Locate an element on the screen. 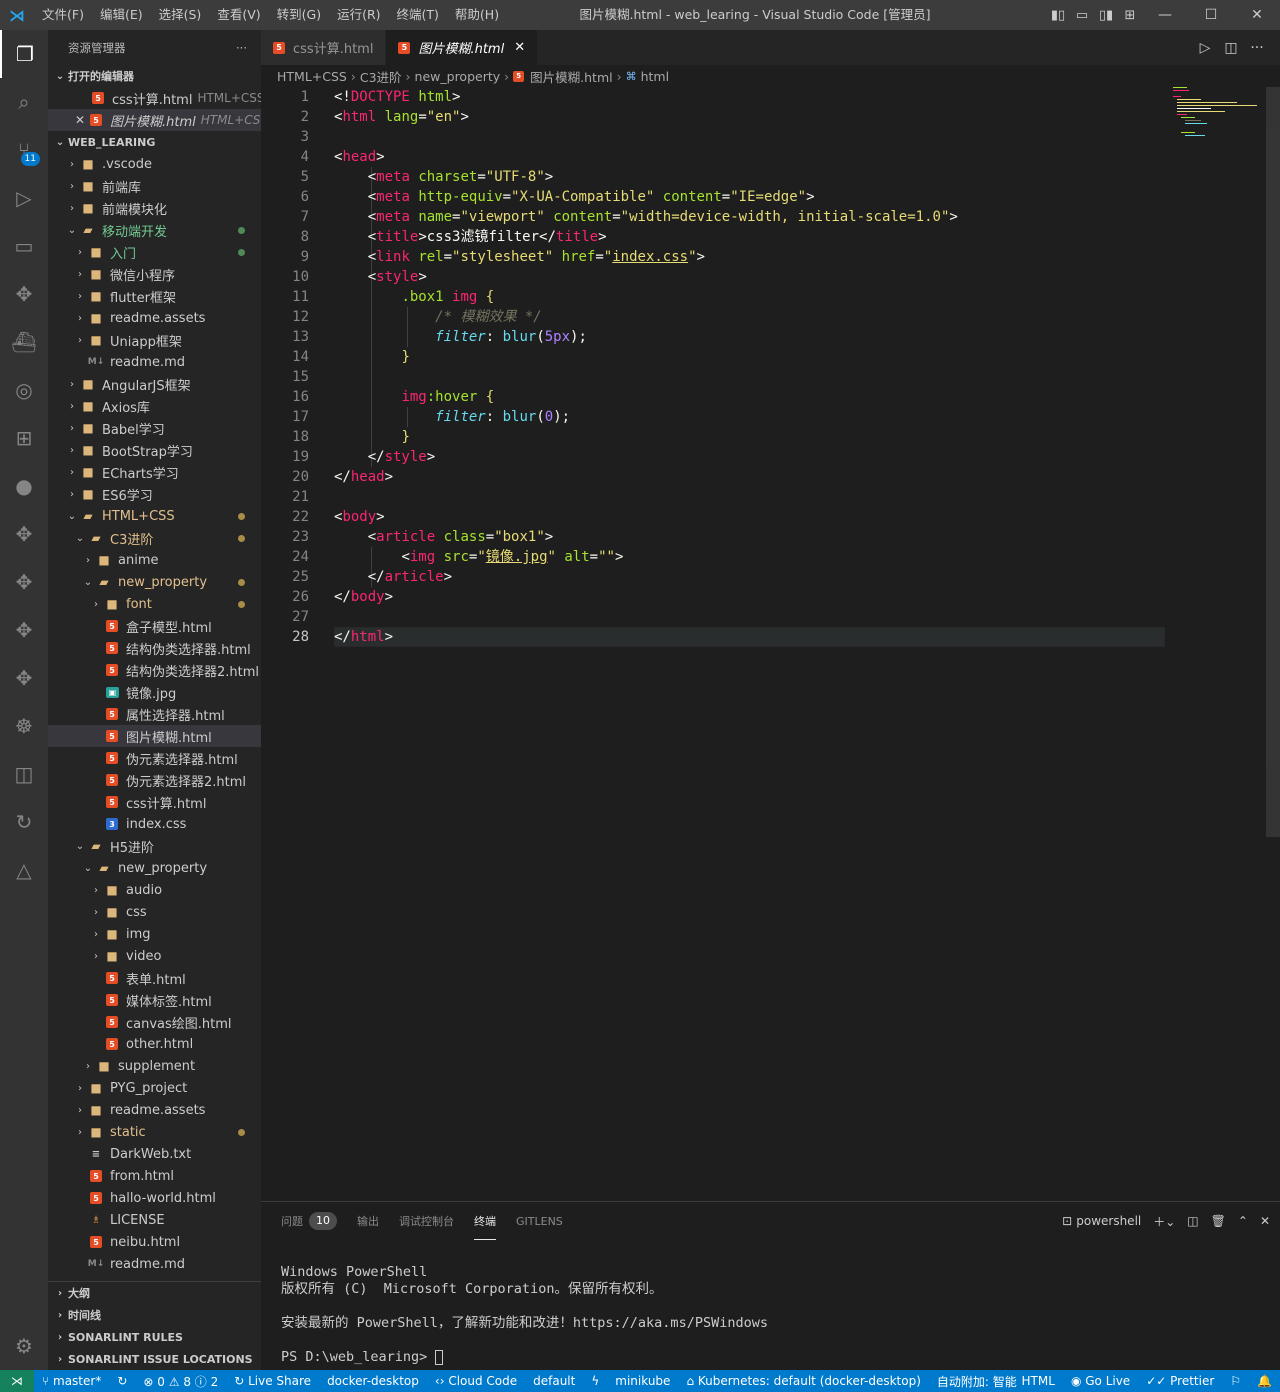  menu-item-3: 查看(V) is located at coordinates (238, 15).